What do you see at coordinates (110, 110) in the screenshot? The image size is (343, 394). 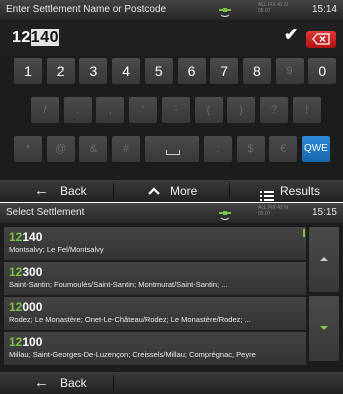 I see `key-,: ,` at bounding box center [110, 110].